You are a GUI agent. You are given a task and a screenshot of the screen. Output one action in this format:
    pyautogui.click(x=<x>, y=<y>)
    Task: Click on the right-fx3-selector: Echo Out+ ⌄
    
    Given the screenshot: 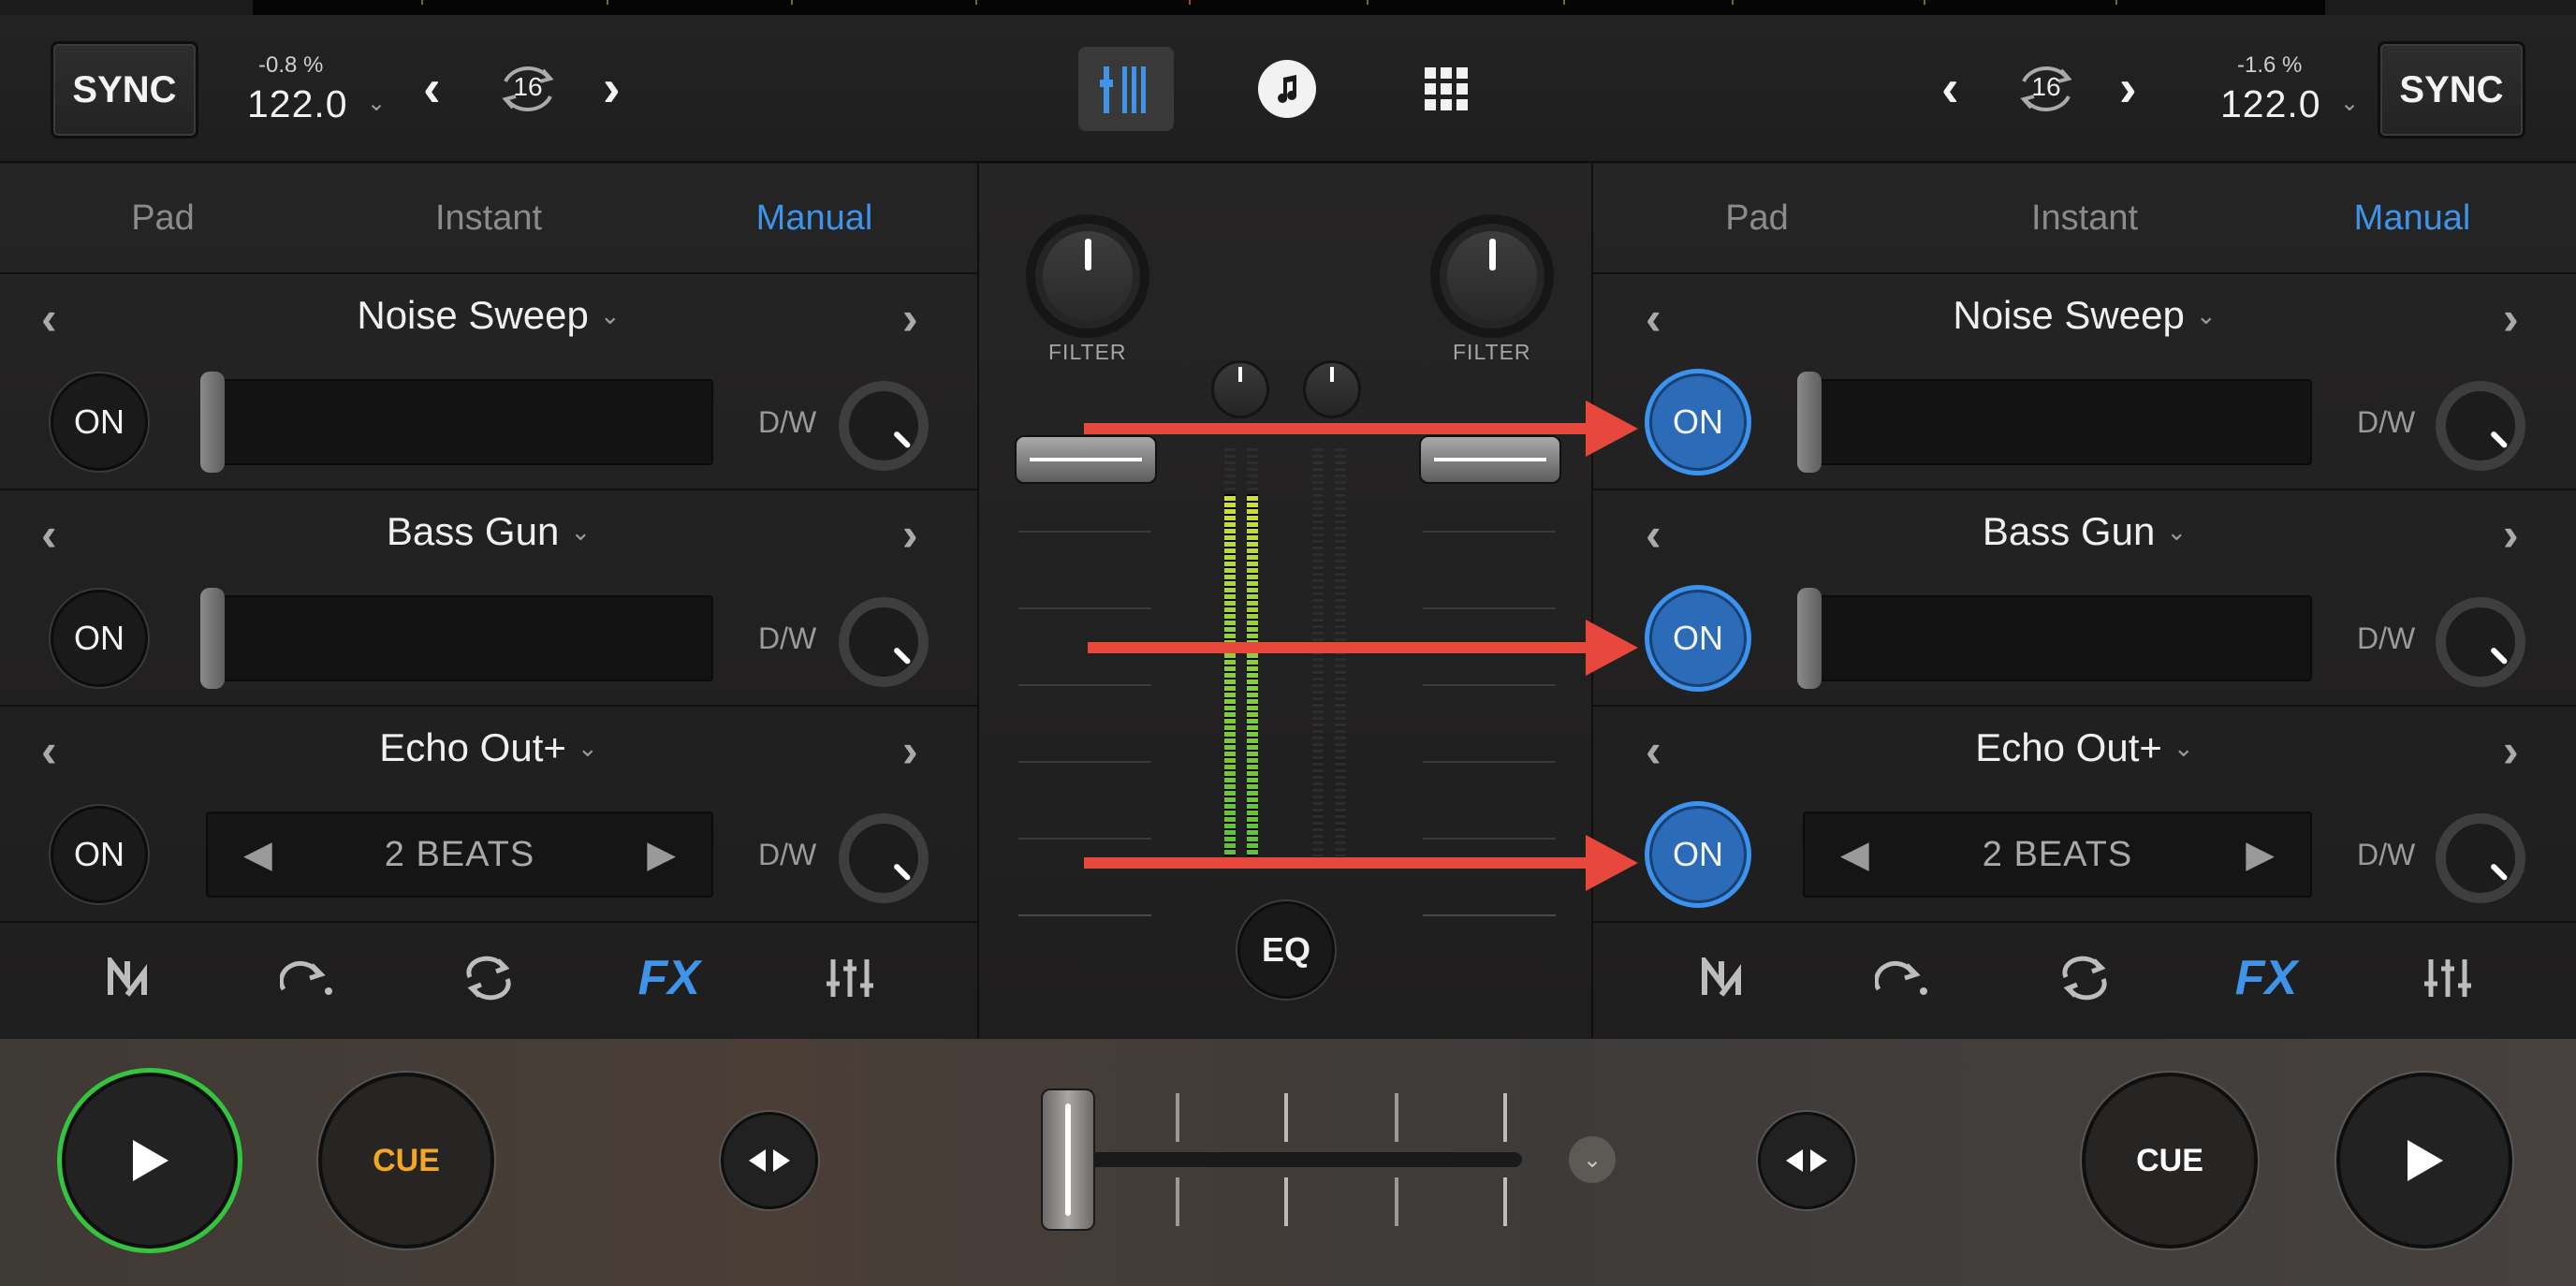 What is the action you would take?
    pyautogui.click(x=2084, y=748)
    